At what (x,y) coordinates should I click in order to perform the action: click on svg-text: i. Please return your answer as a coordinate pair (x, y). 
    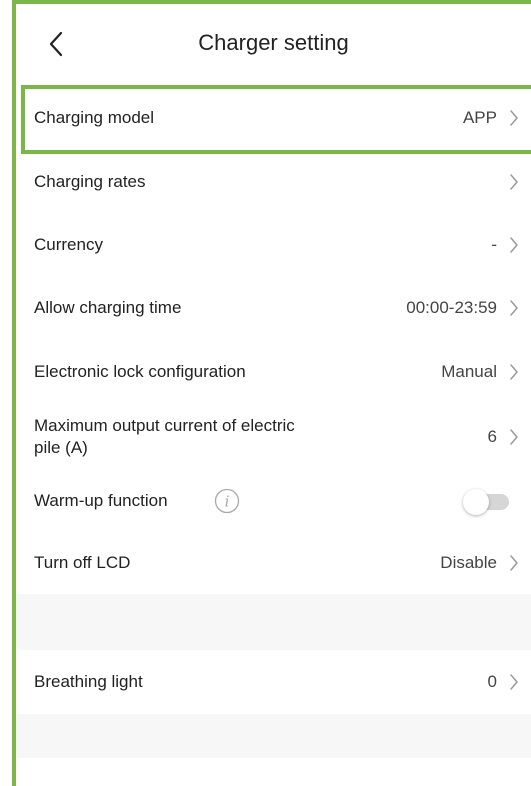
    Looking at the image, I should click on (227, 502).